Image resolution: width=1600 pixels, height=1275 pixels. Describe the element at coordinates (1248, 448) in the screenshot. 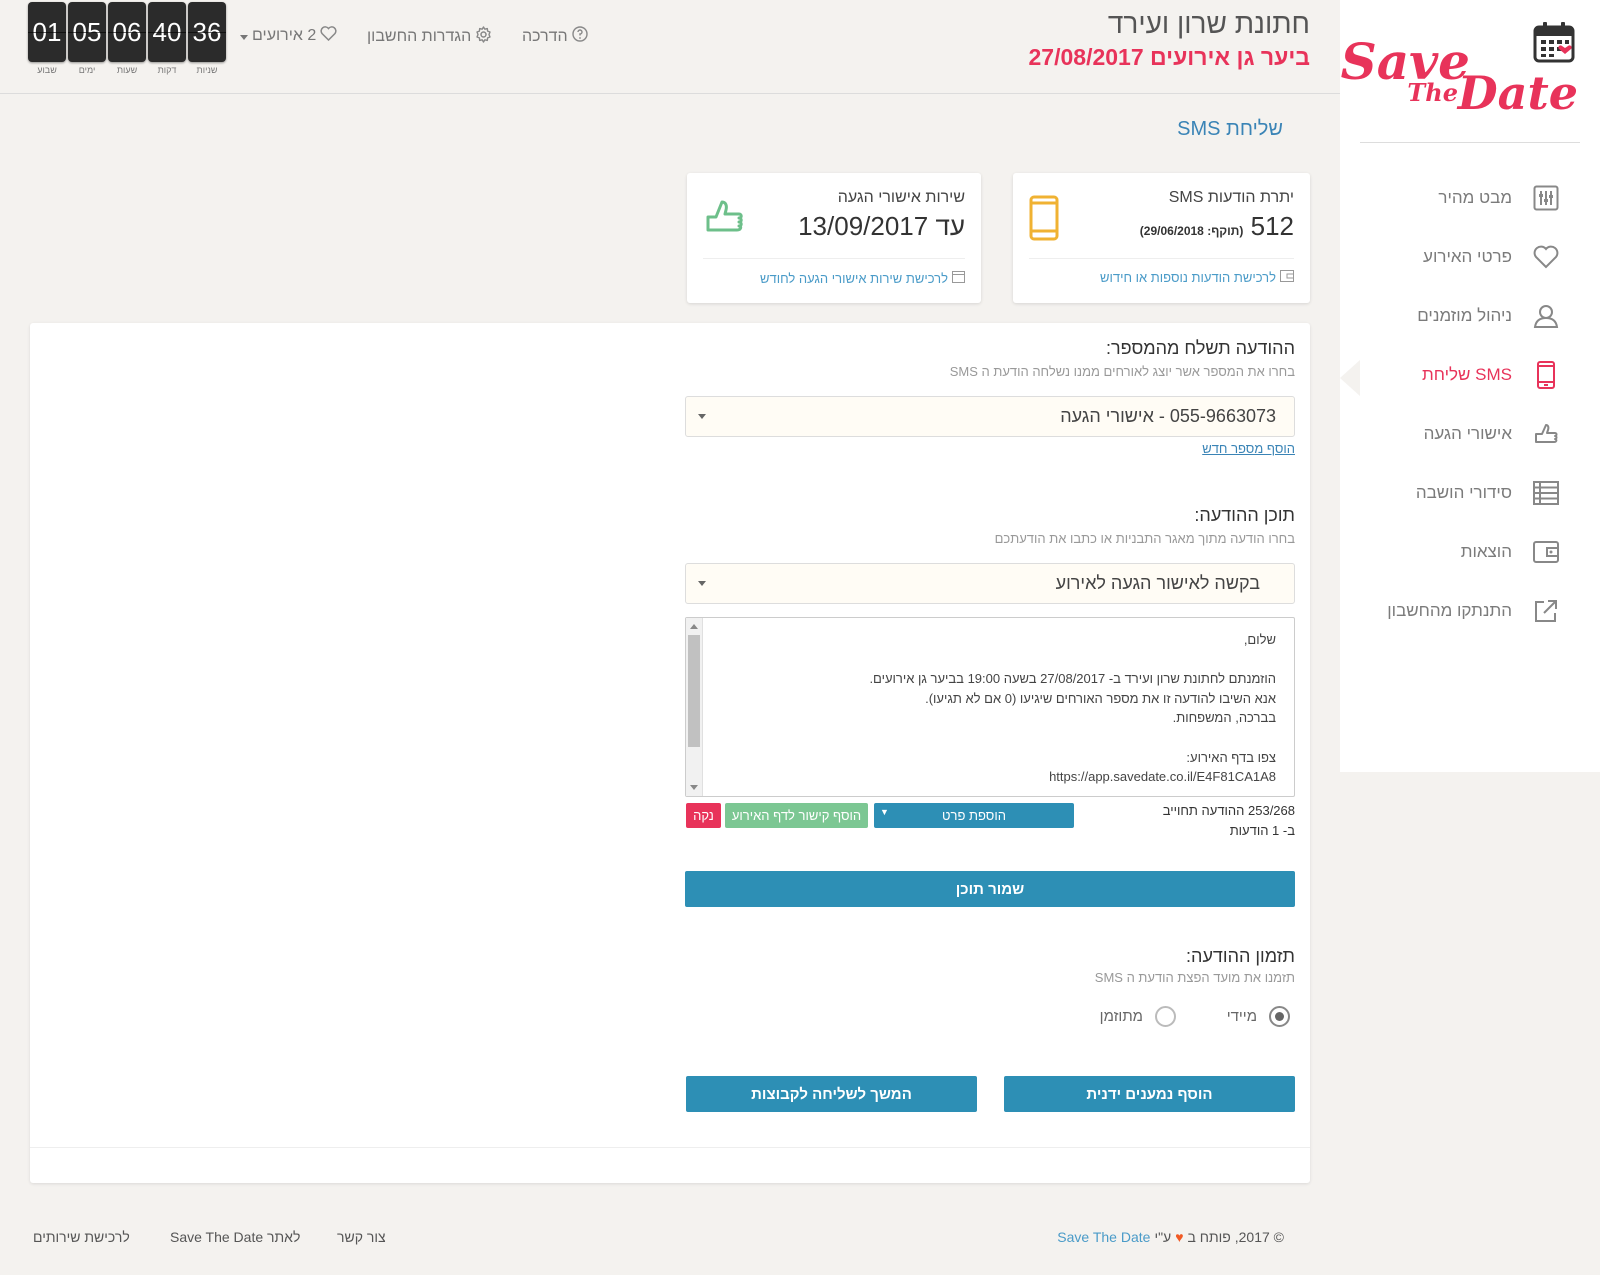

I see `add-number-link: הוסף מספר חדש` at that location.